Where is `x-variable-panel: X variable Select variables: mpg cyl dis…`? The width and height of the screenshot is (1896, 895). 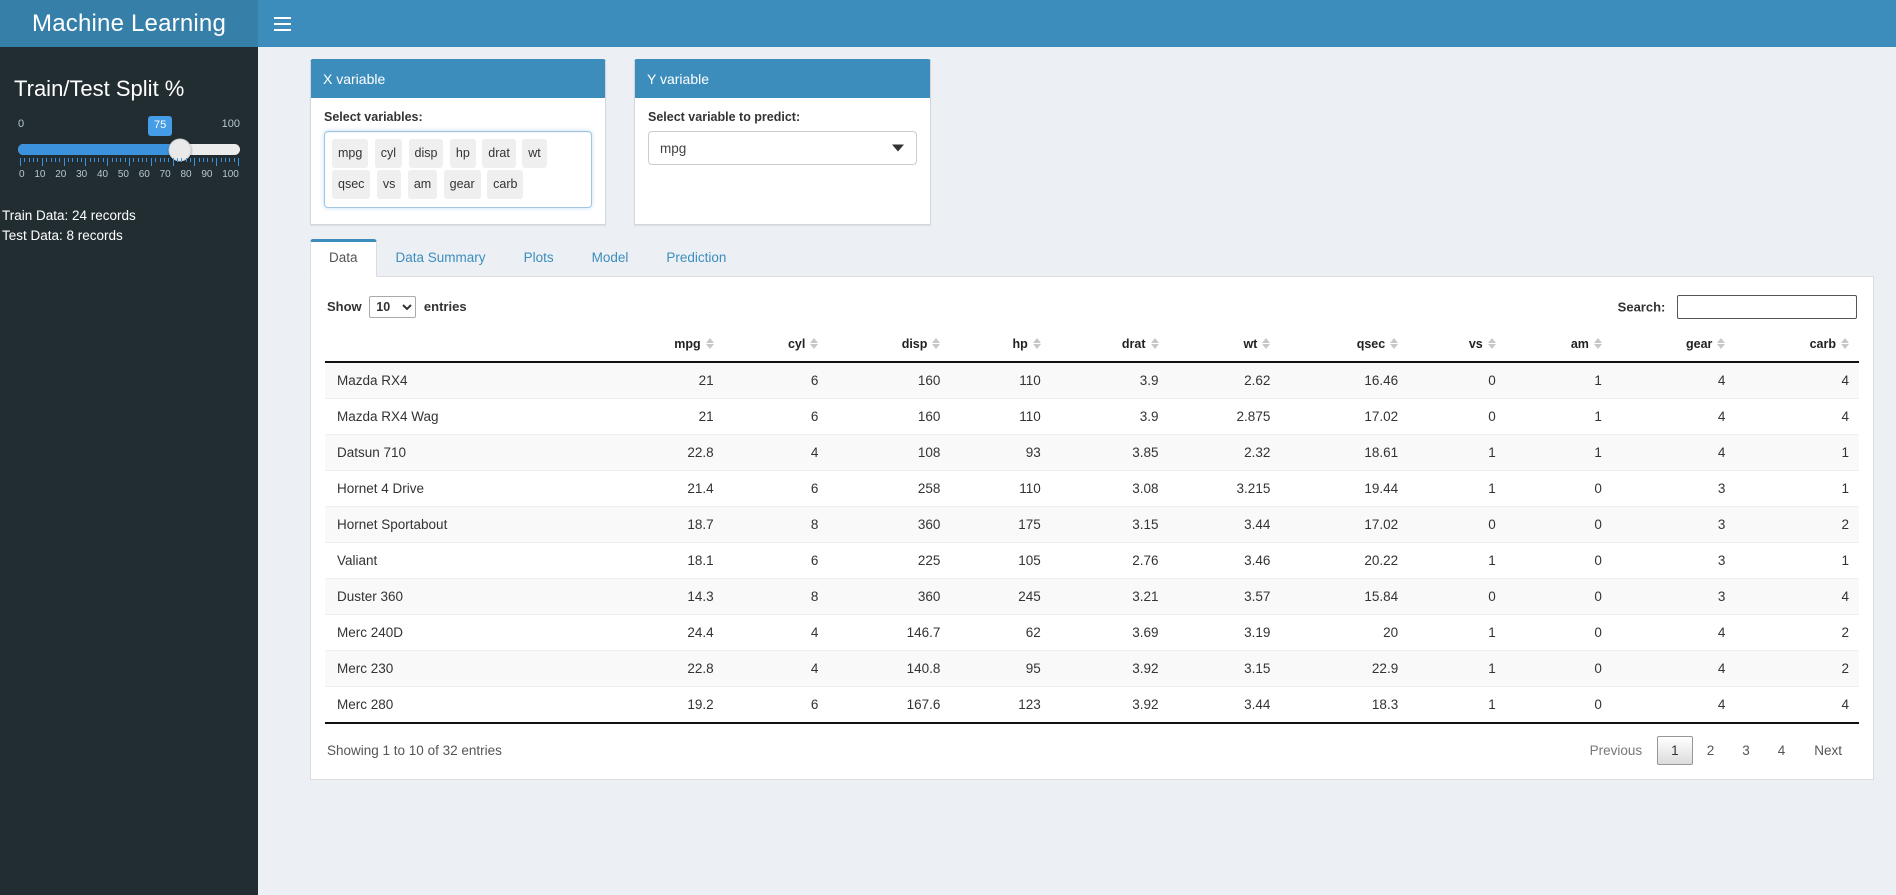 x-variable-panel: X variable Select variables: mpg cyl dis… is located at coordinates (458, 142).